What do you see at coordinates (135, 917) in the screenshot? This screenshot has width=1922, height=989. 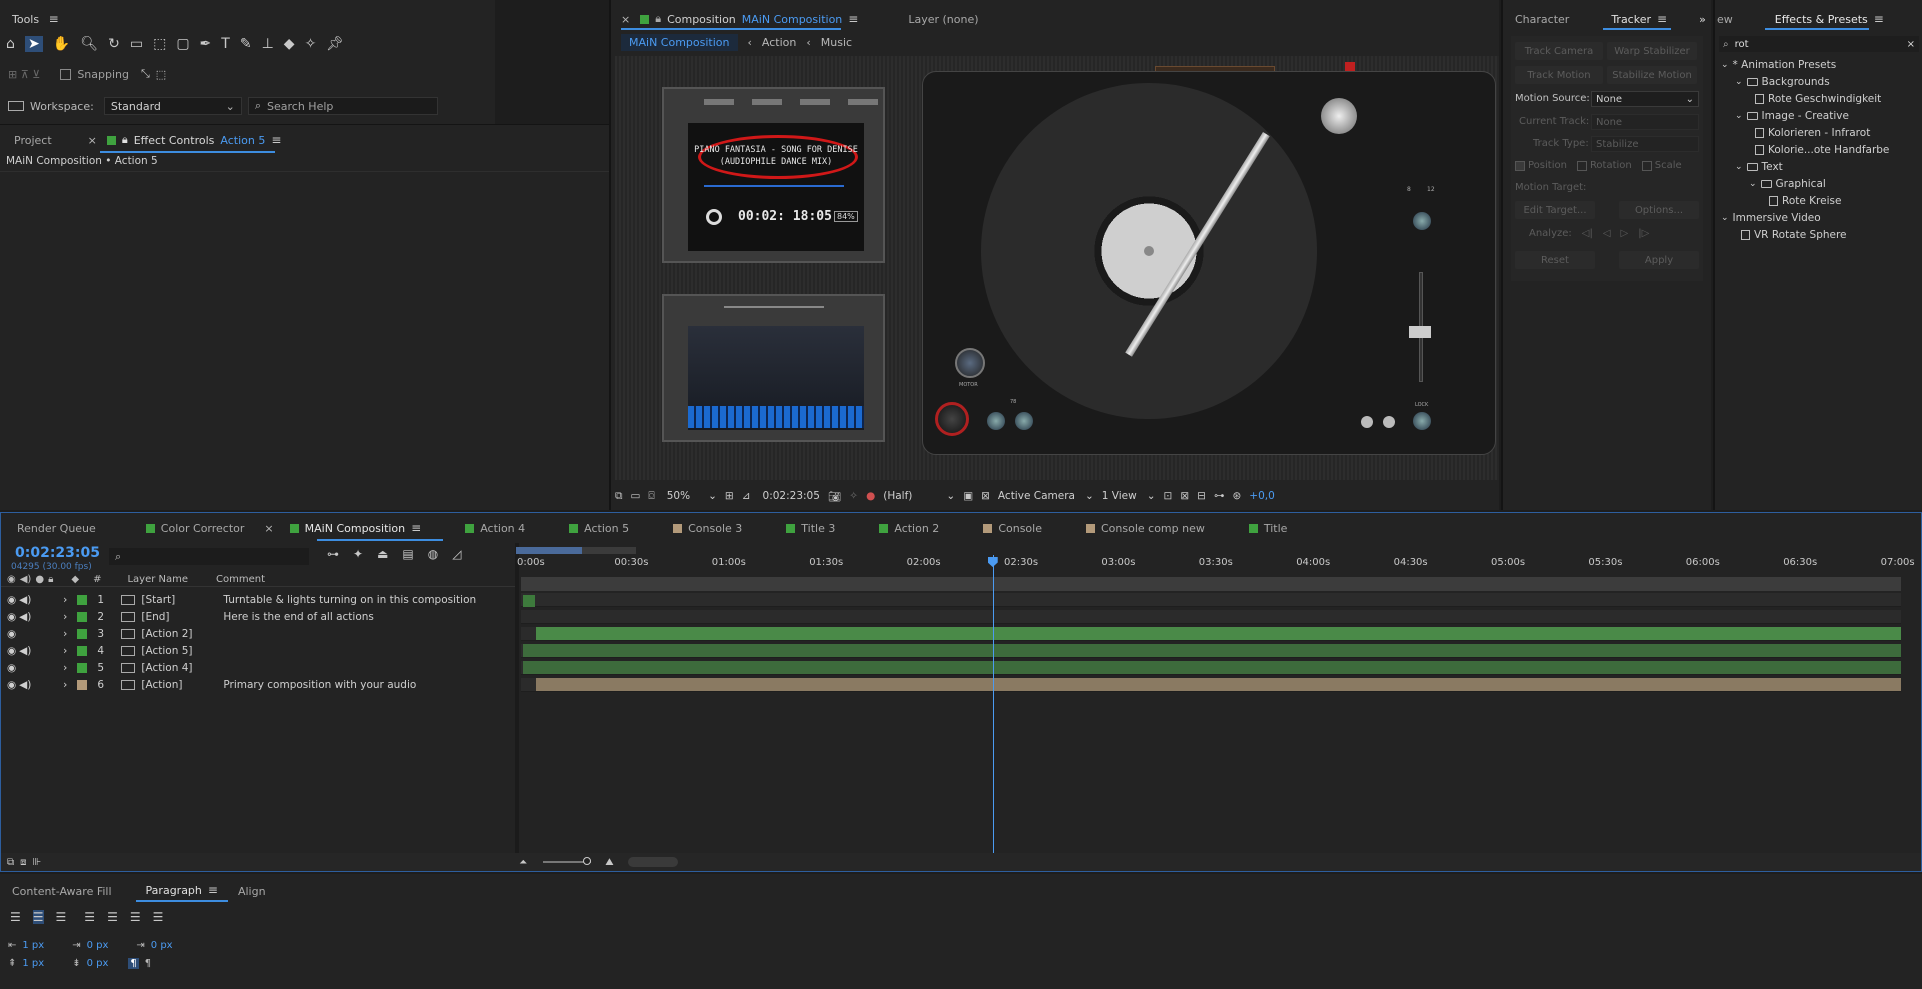 I see `justify-right-icon: ☰` at bounding box center [135, 917].